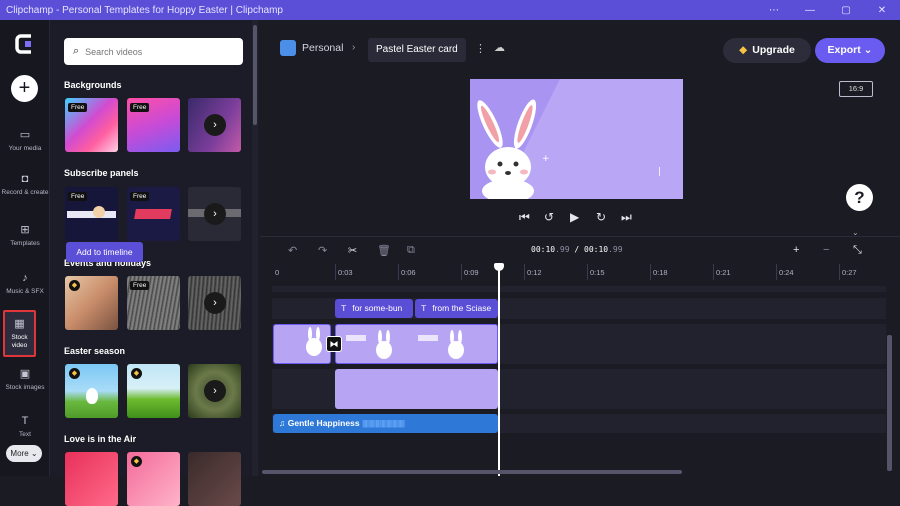  I want to click on collapse-timeline-icon: ⌄, so click(855, 232).